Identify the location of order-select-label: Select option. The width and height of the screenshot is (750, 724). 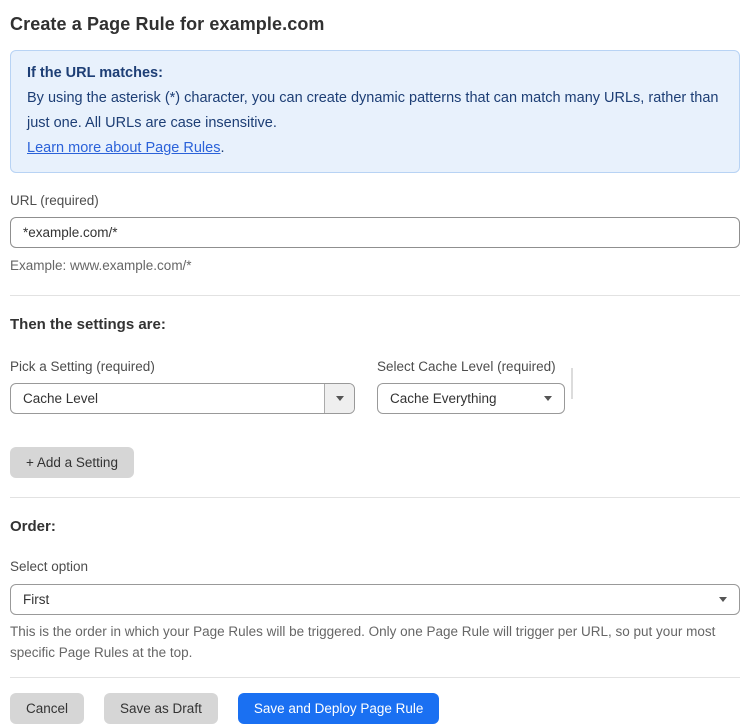
(49, 566).